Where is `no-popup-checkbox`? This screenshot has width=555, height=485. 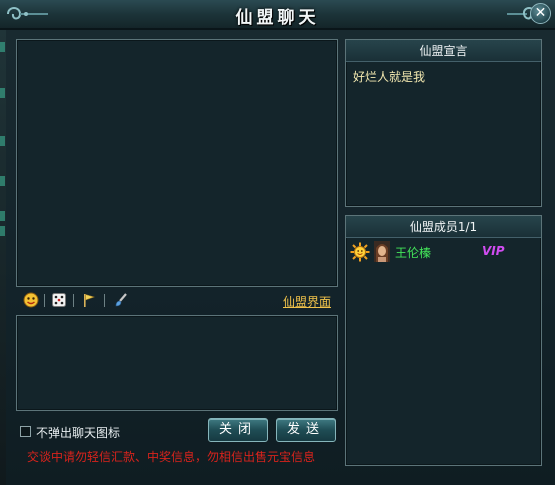
no-popup-checkbox is located at coordinates (25, 431).